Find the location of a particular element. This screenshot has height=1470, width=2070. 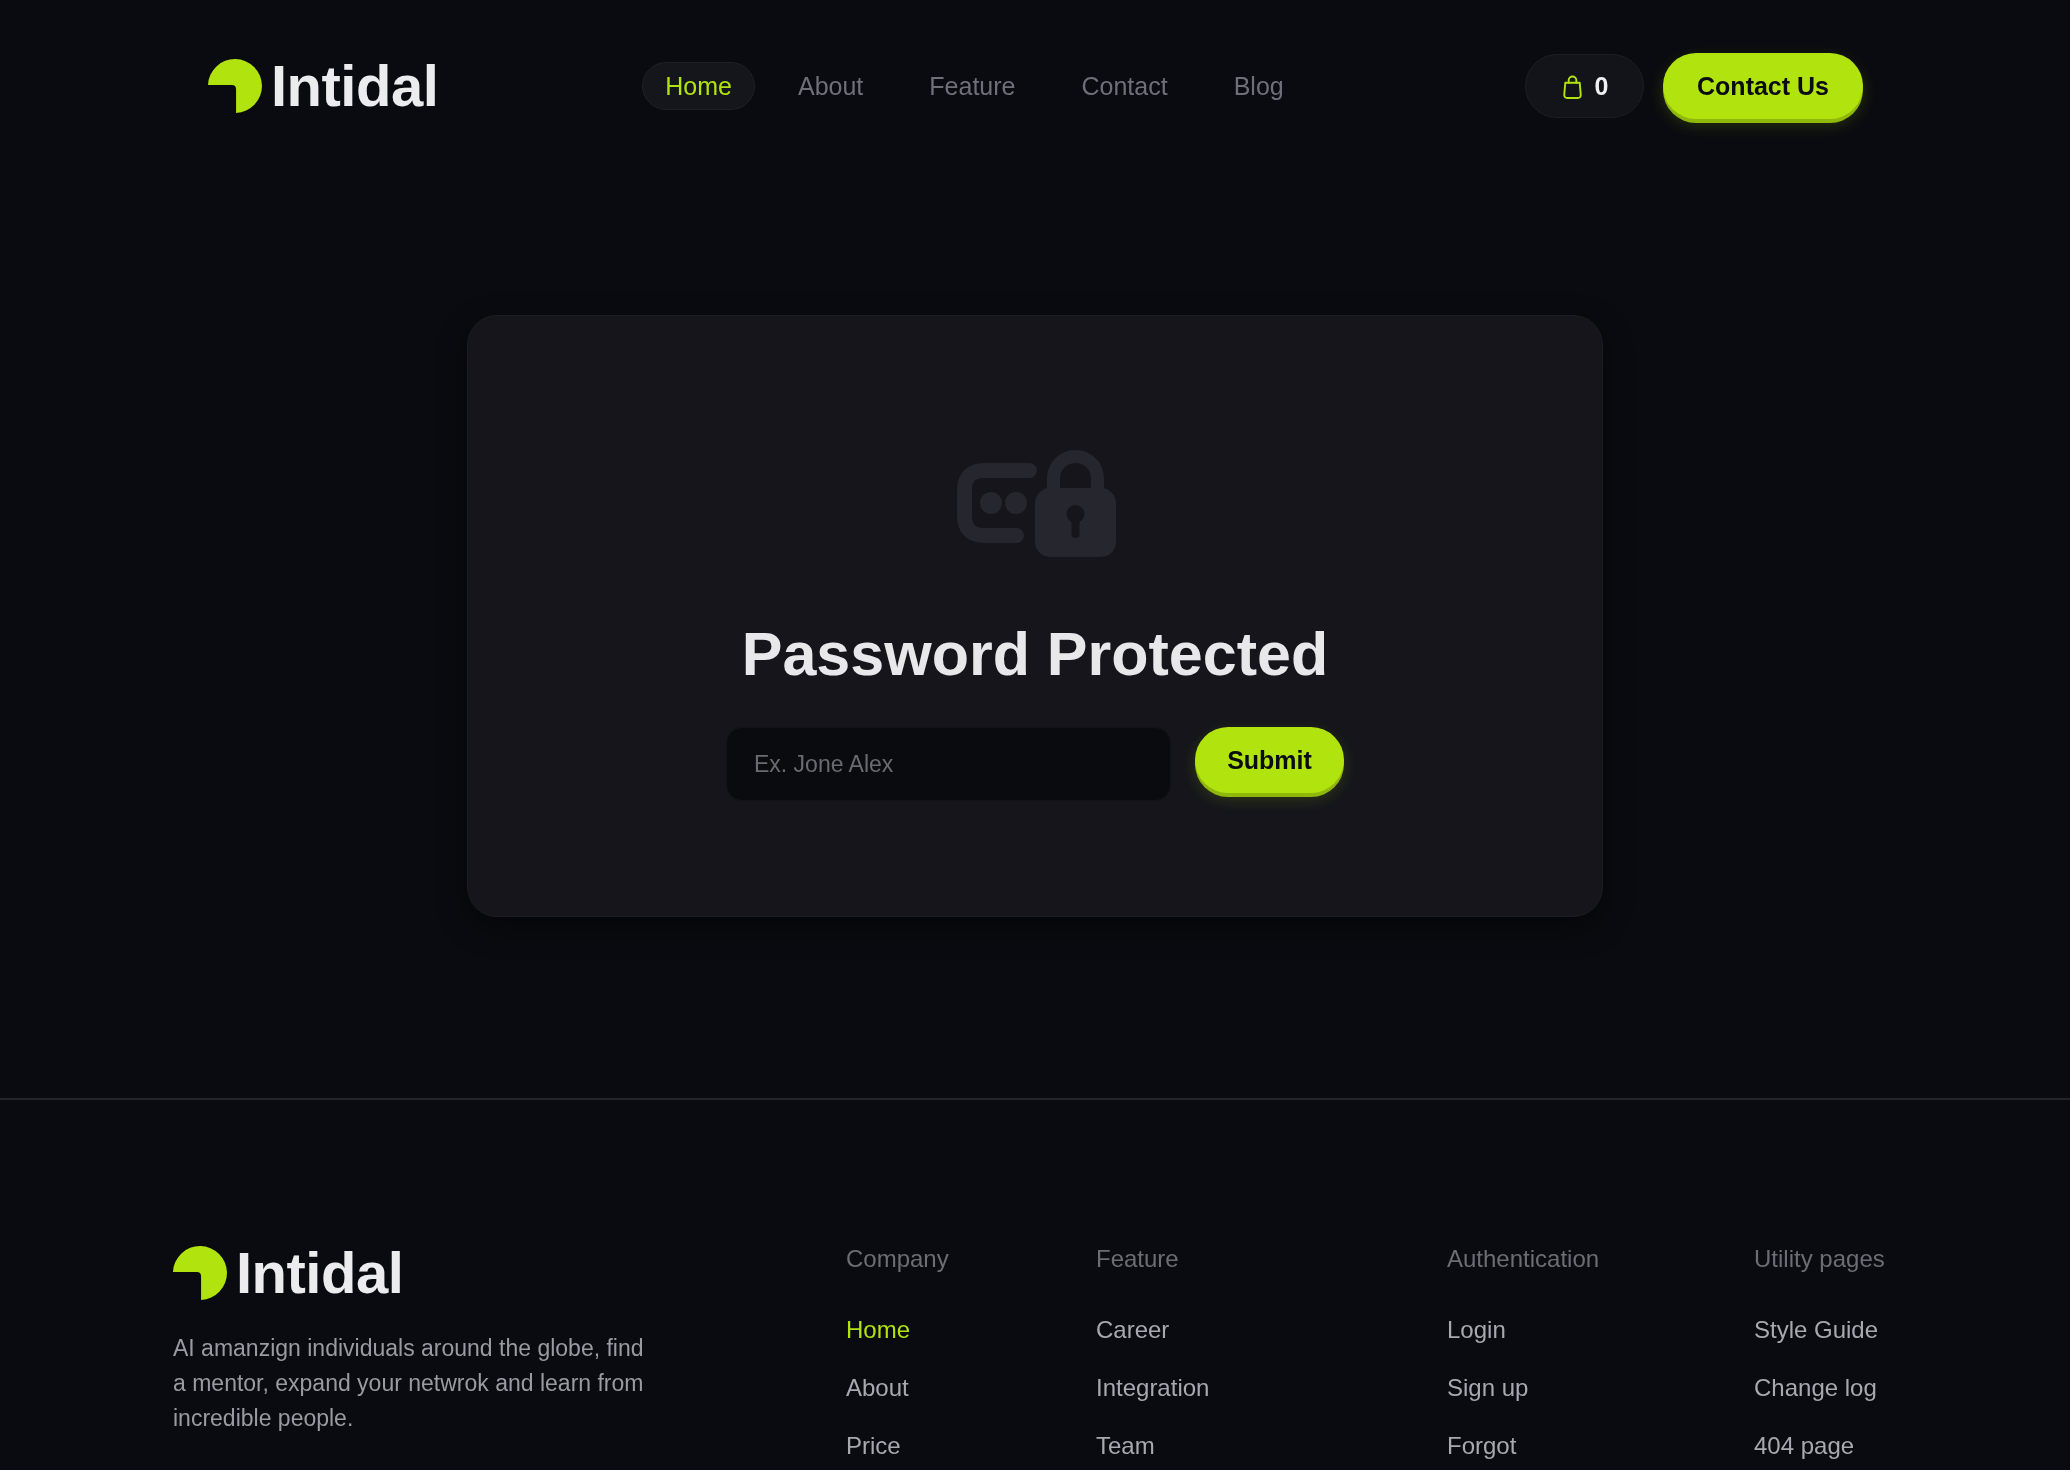

card-title: Password Protected is located at coordinates (1035, 654).